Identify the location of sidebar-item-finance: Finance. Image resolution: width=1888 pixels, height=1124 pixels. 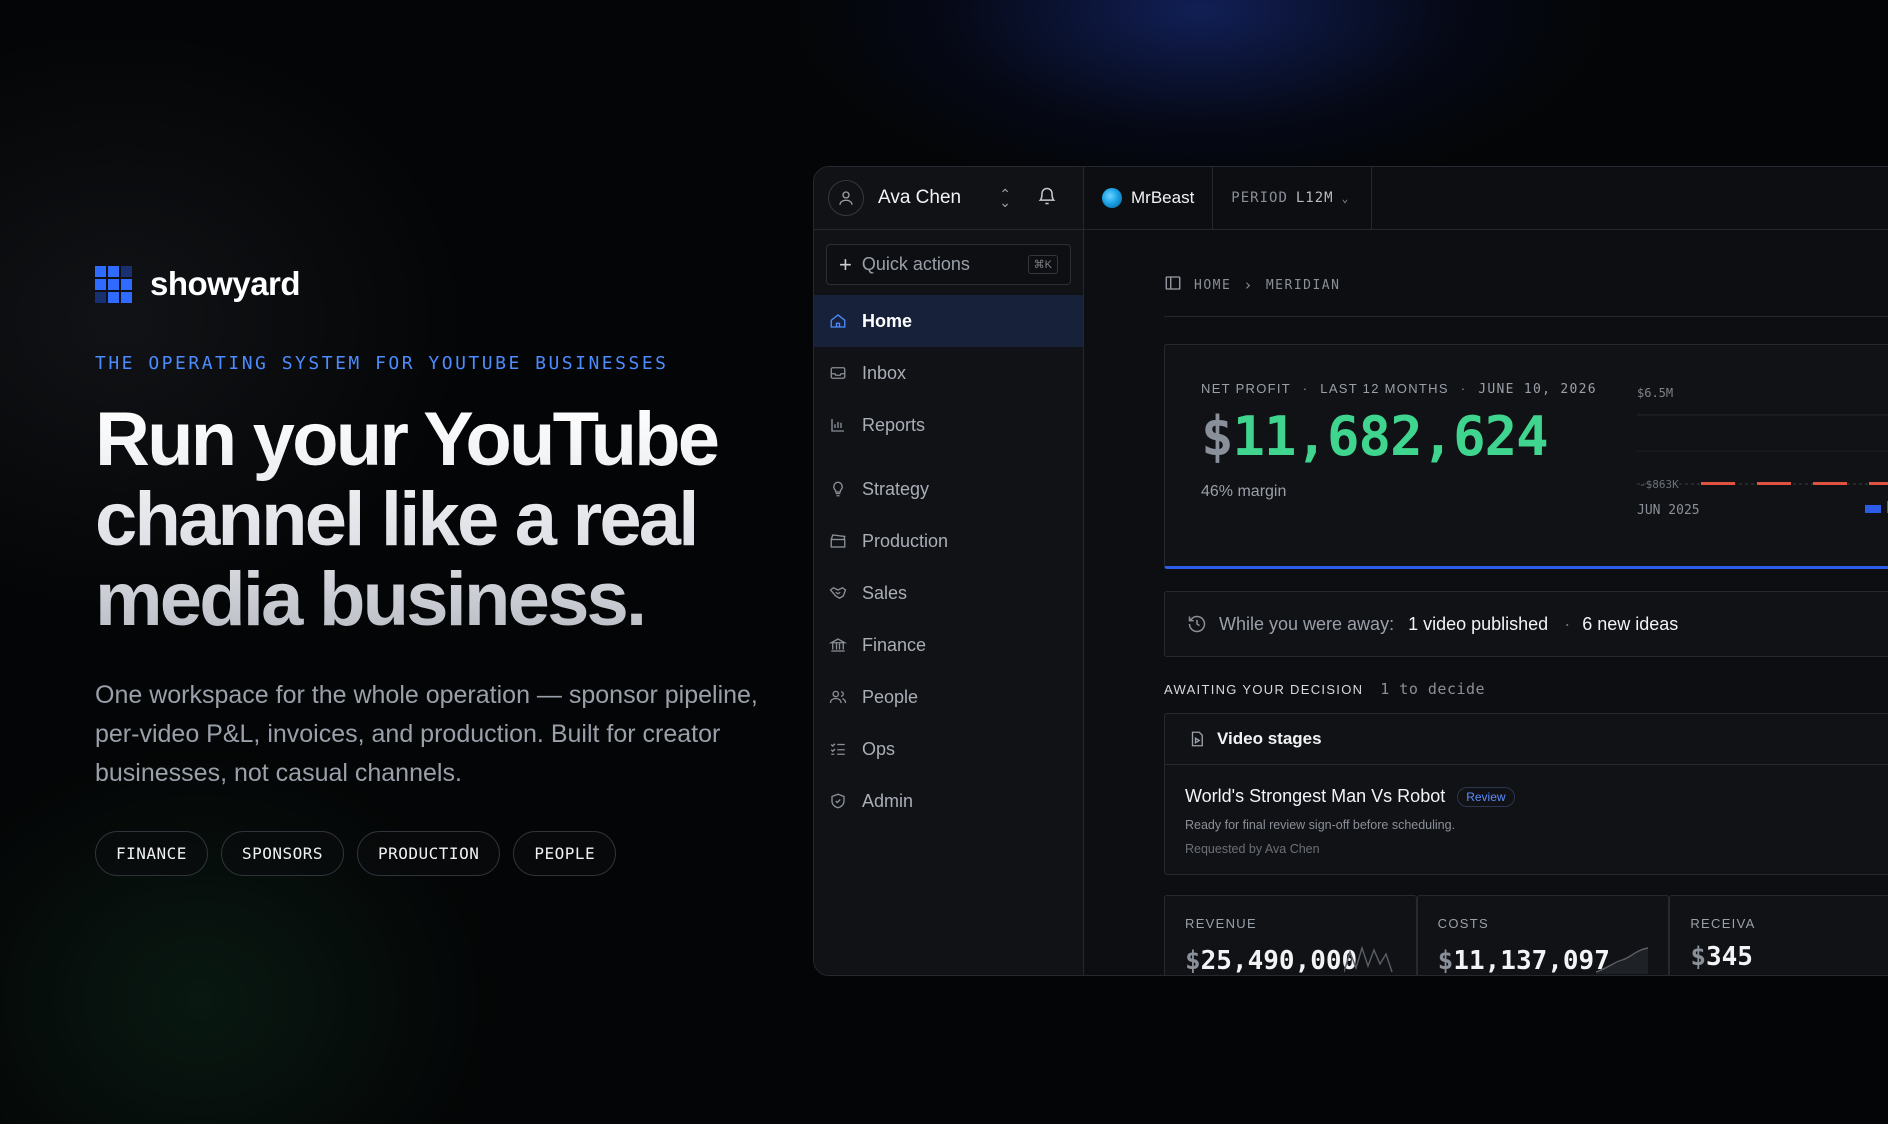
(948, 645).